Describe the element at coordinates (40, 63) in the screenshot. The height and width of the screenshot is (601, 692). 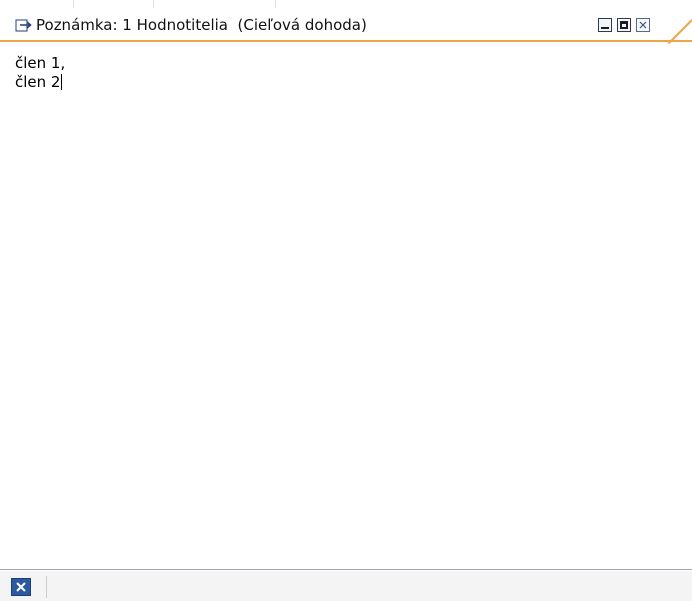
I see `note-line: člen 1,` at that location.